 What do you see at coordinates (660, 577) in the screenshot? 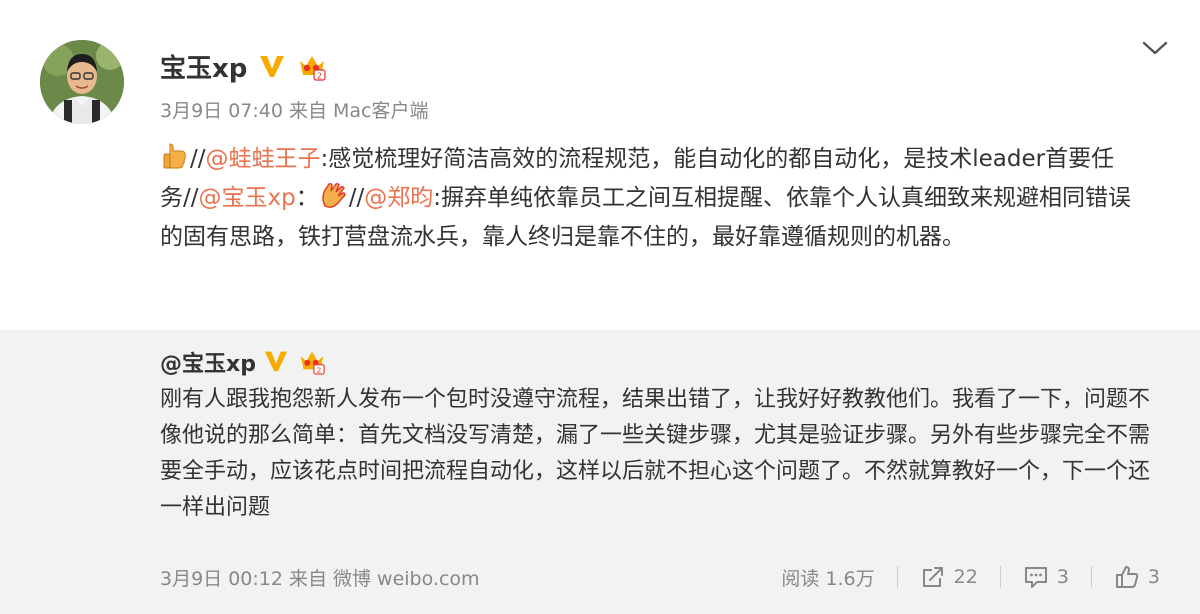
I see `quoted-footer: 3月9日 00:12 来自 微博 weibo.com 阅读 1.6万 22 3` at bounding box center [660, 577].